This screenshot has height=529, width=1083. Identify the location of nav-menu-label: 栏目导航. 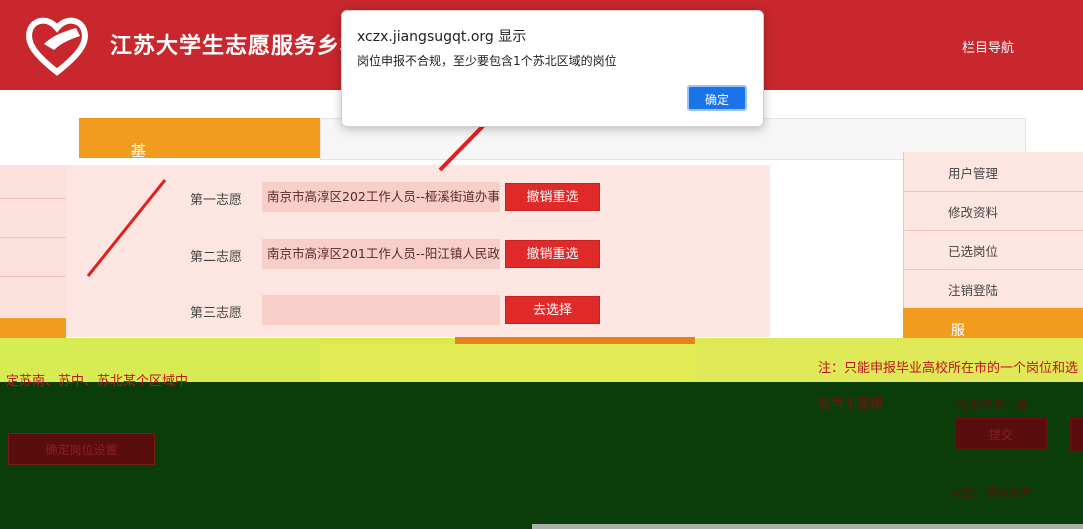
(988, 46).